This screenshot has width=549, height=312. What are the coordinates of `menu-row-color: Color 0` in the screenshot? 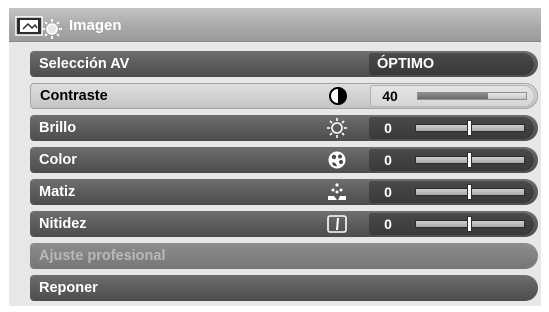 It's located at (284, 160).